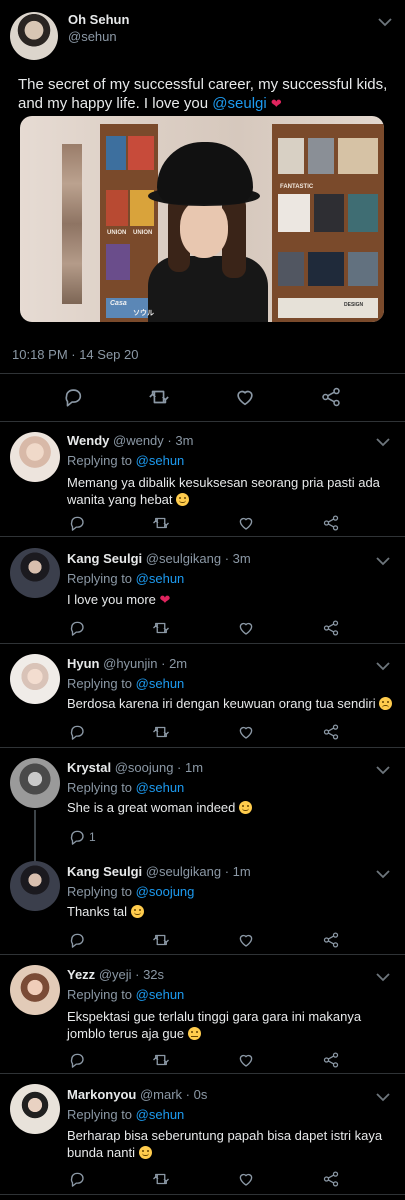 Image resolution: width=405 pixels, height=1200 pixels. What do you see at coordinates (111, 599) in the screenshot?
I see `reply-text-body: I love you more` at bounding box center [111, 599].